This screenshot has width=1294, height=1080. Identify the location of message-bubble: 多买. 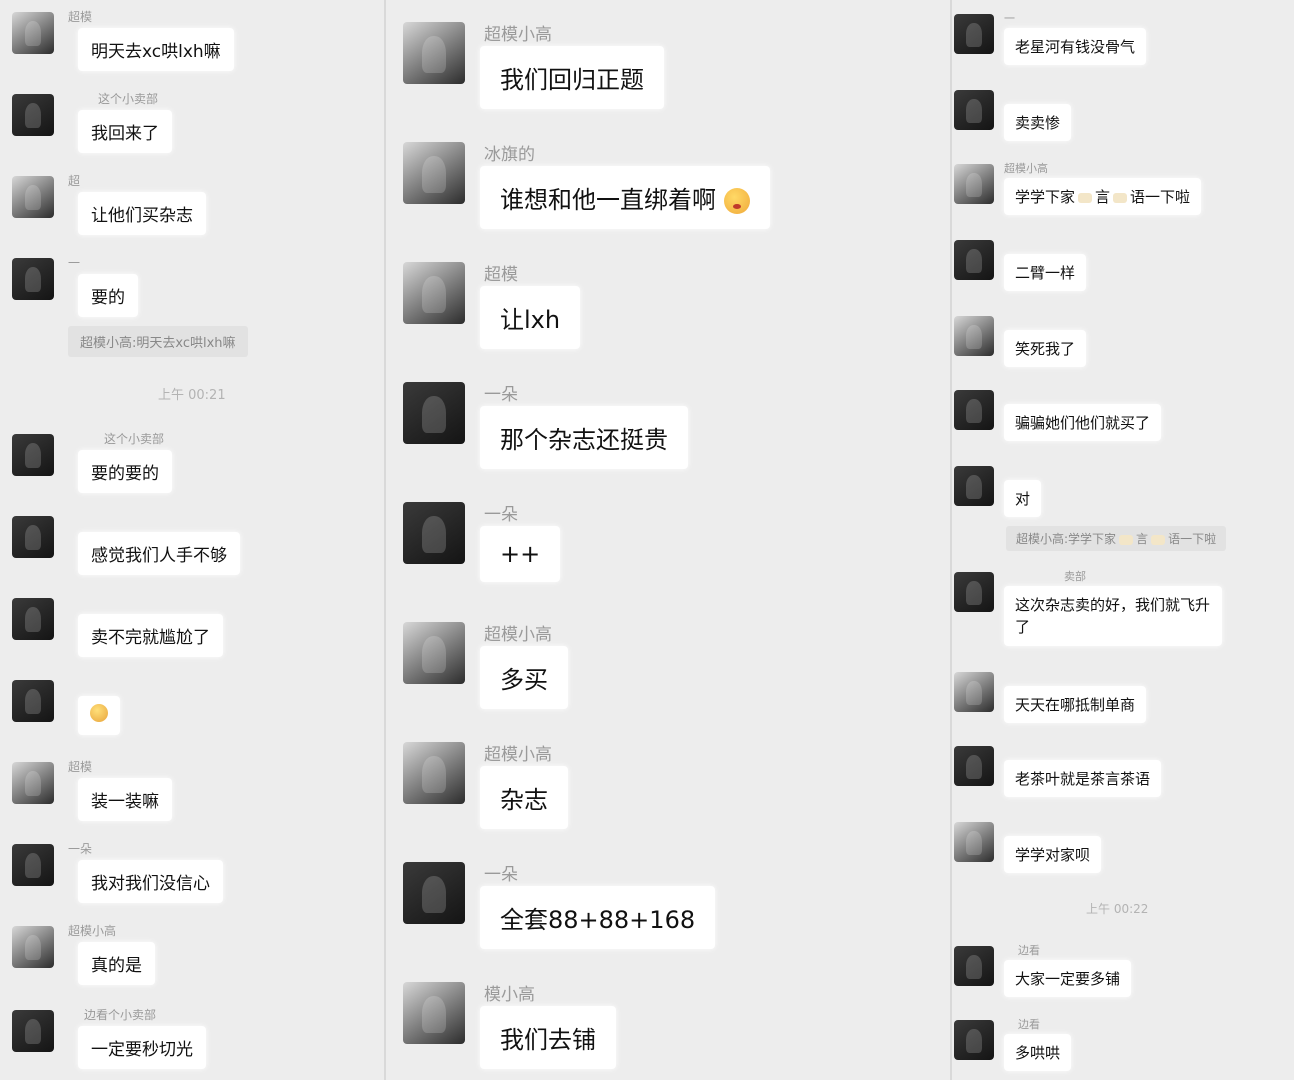
(524, 677).